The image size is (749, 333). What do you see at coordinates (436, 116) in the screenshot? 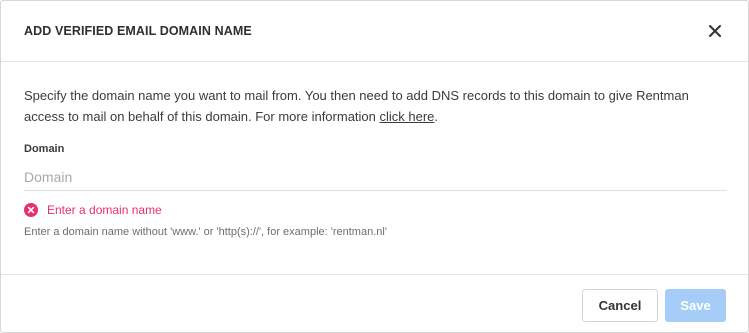
I see `description-end: .` at bounding box center [436, 116].